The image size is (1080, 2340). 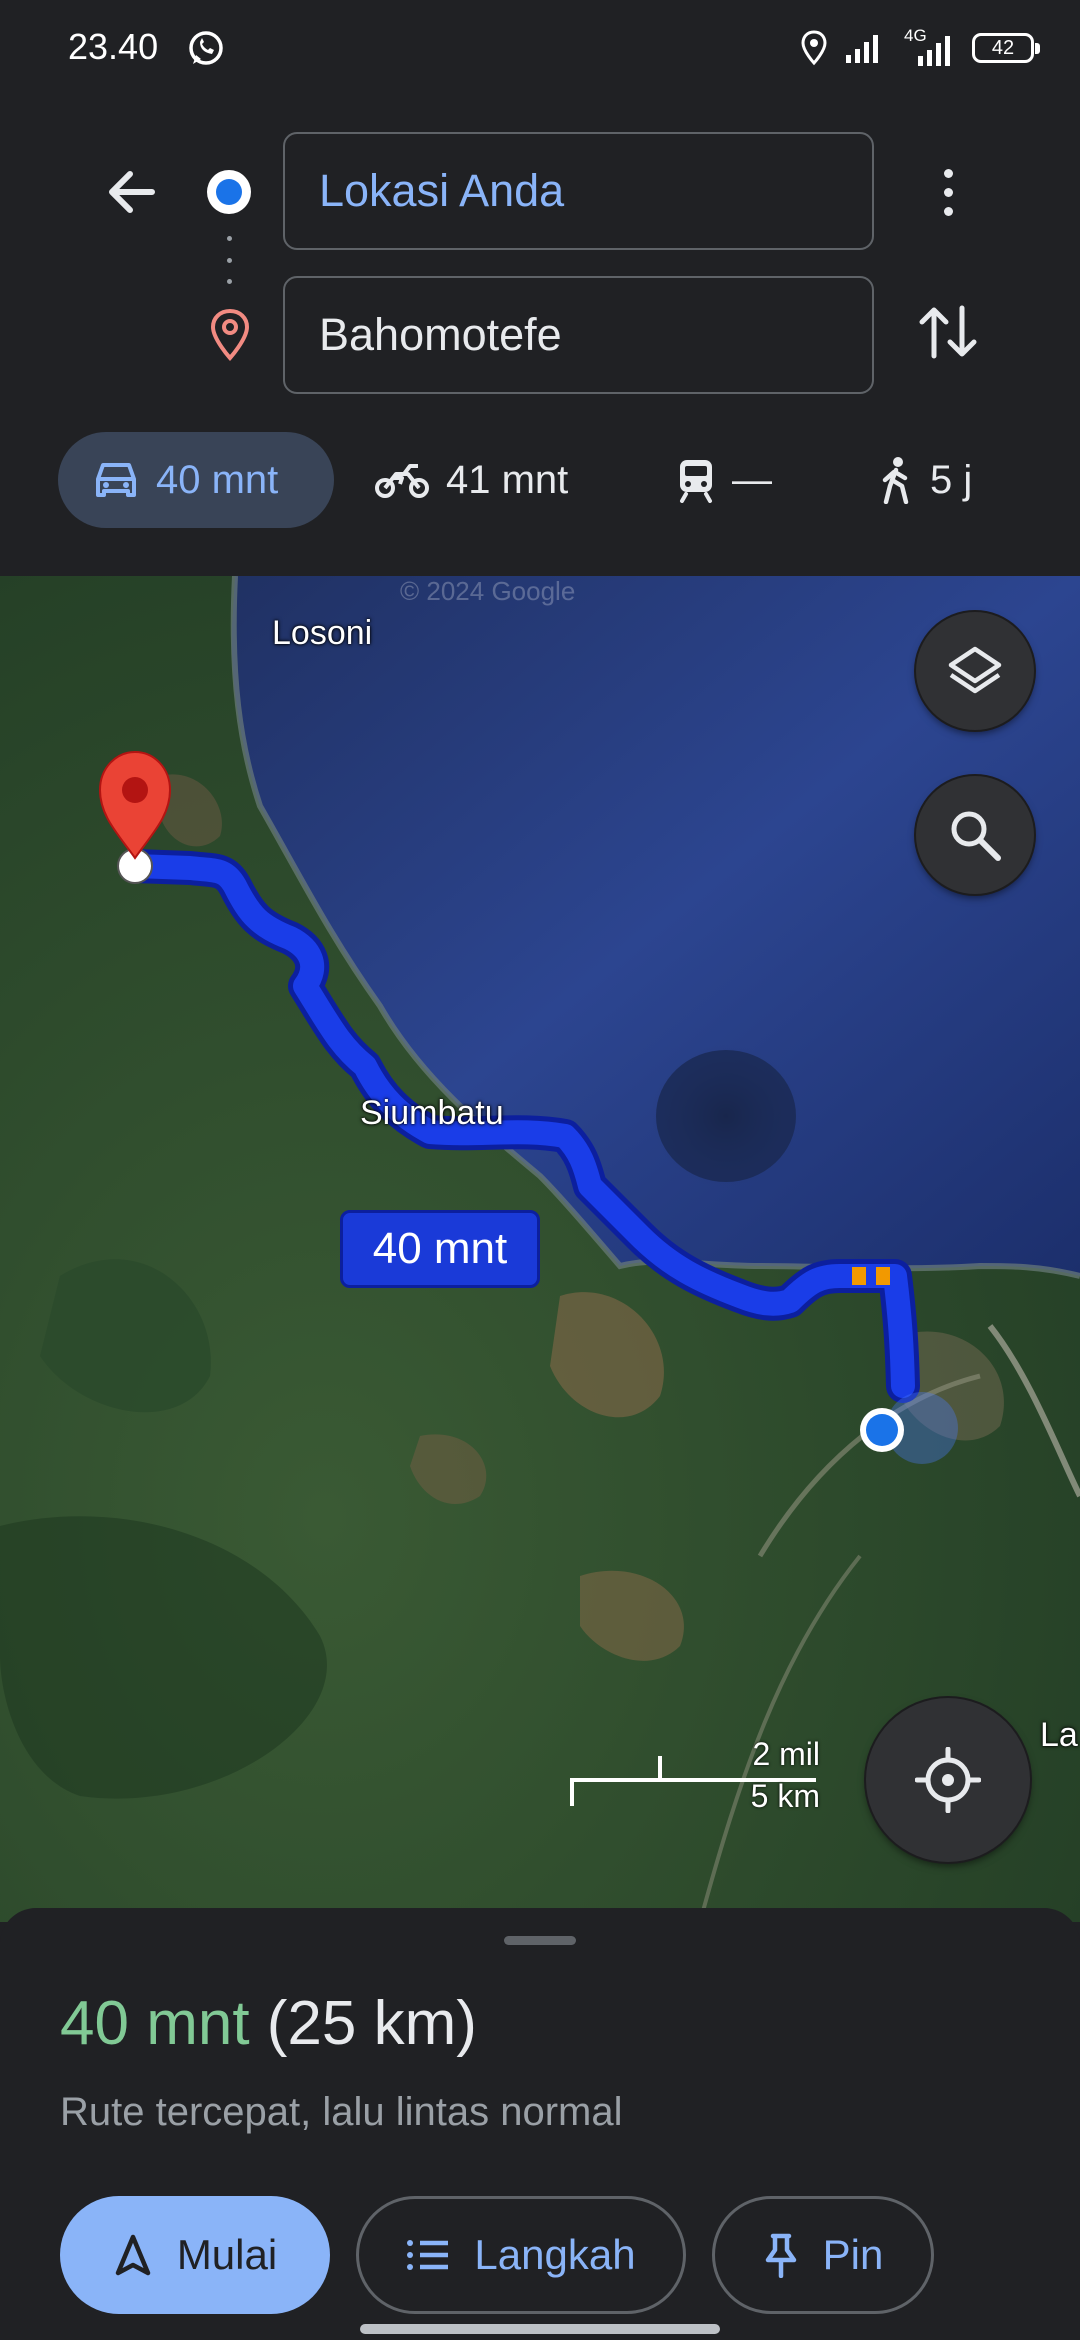 What do you see at coordinates (948, 332) in the screenshot?
I see `swap-directions-button` at bounding box center [948, 332].